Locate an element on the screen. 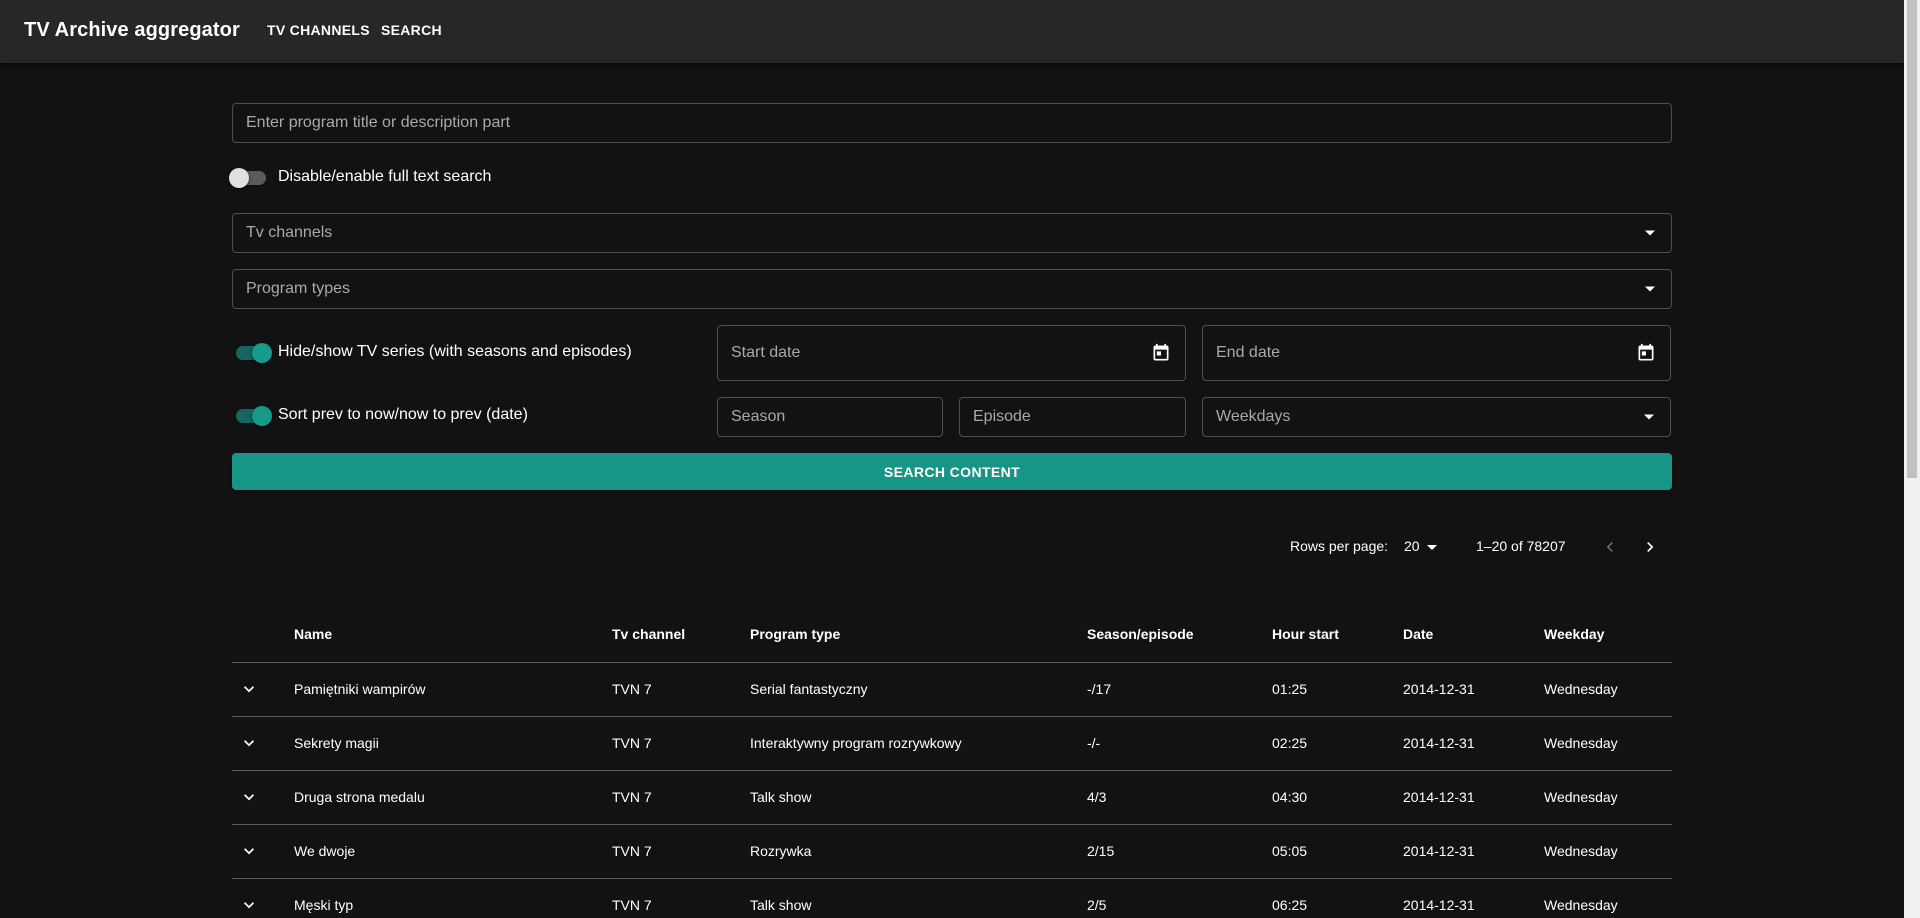 Image resolution: width=1920 pixels, height=918 pixels. end-date-input: End date is located at coordinates (1436, 353).